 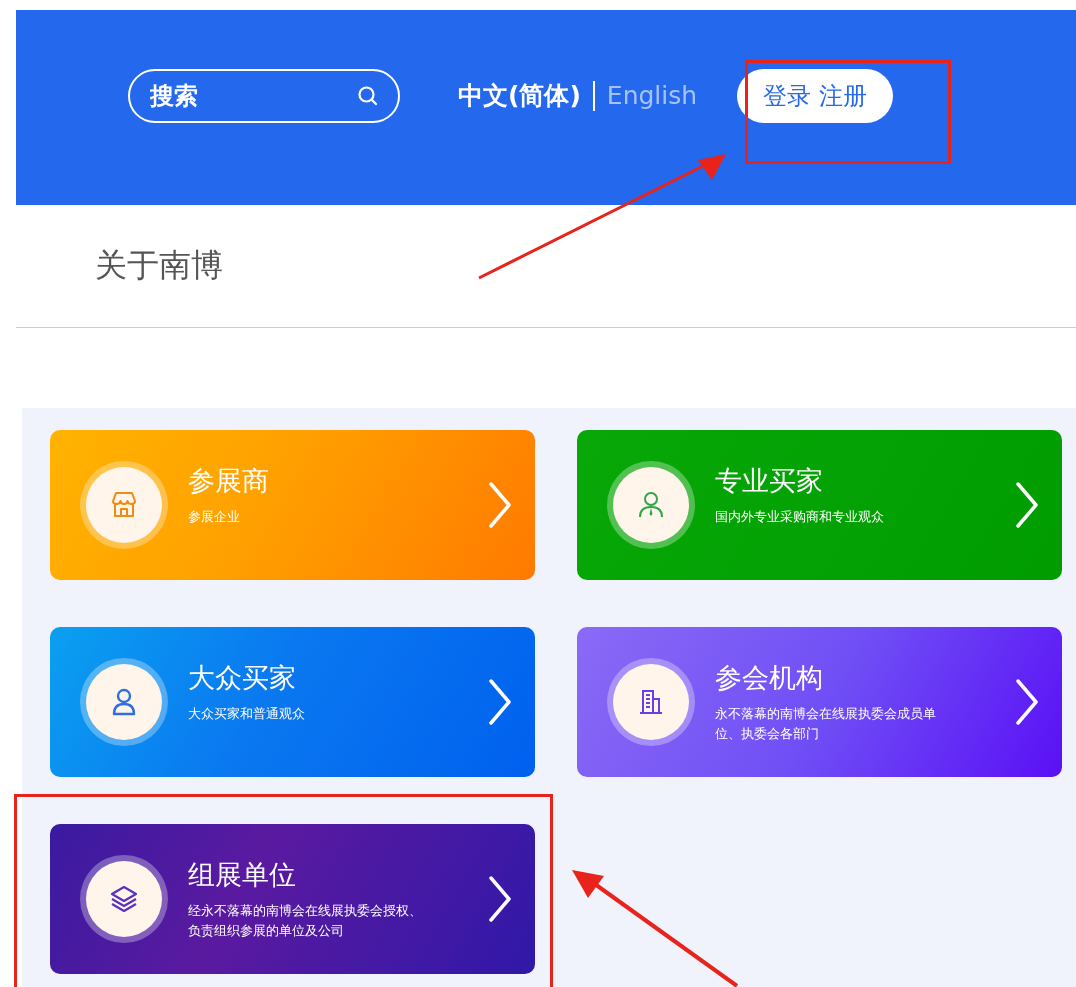 What do you see at coordinates (519, 95) in the screenshot?
I see `language-link: 中文(简体)` at bounding box center [519, 95].